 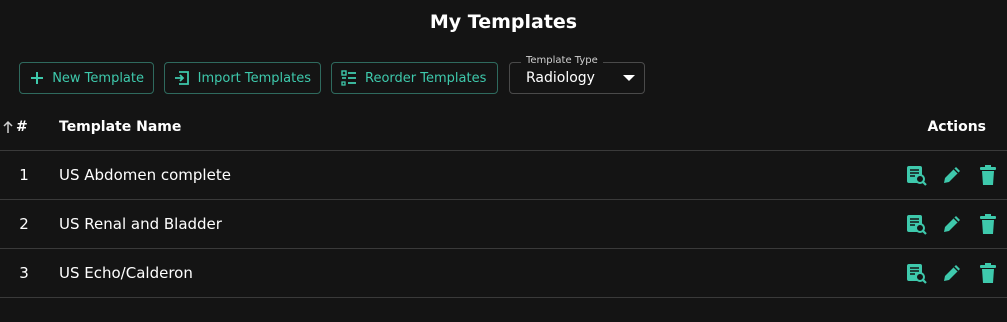 I want to click on import-icon, so click(x=182, y=78).